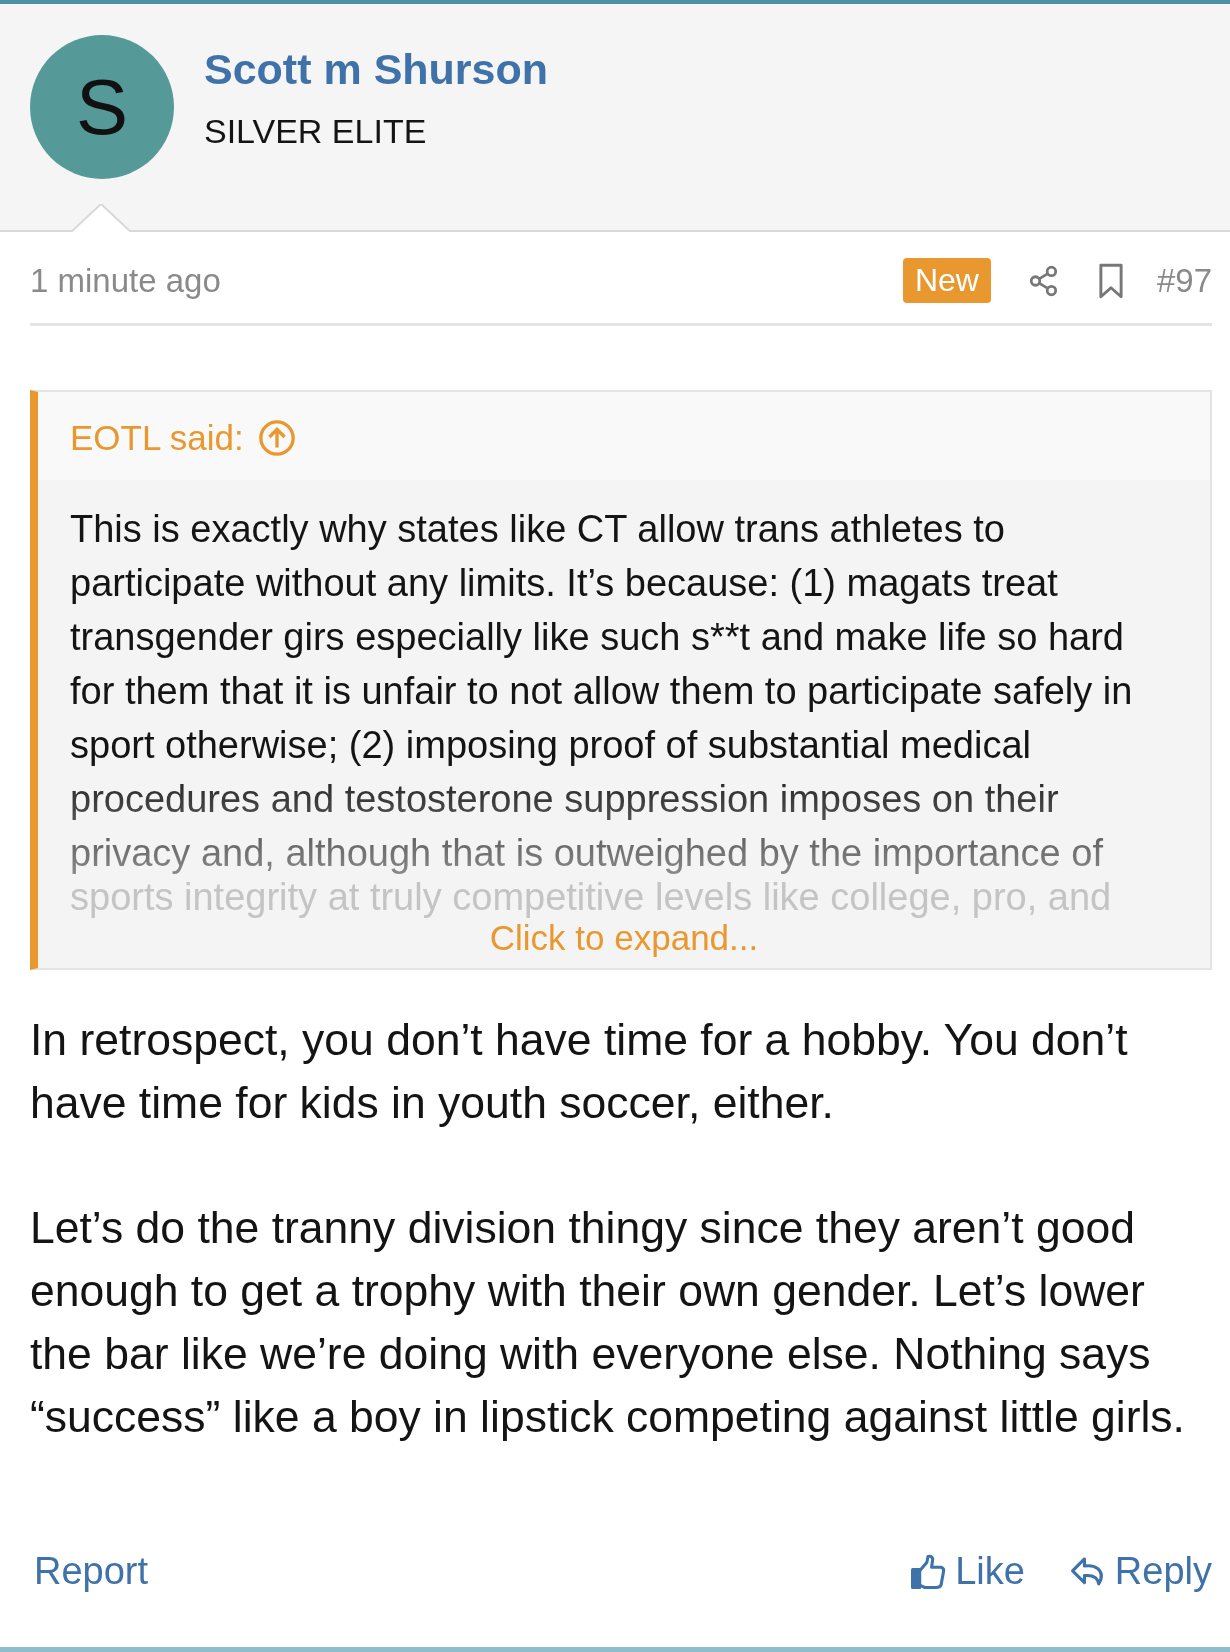 This screenshot has width=1230, height=1652. What do you see at coordinates (376, 69) in the screenshot?
I see `author-name: Scott m Shurson` at bounding box center [376, 69].